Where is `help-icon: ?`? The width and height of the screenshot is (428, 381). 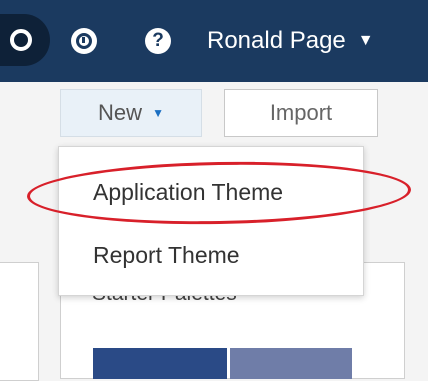 help-icon: ? is located at coordinates (158, 41).